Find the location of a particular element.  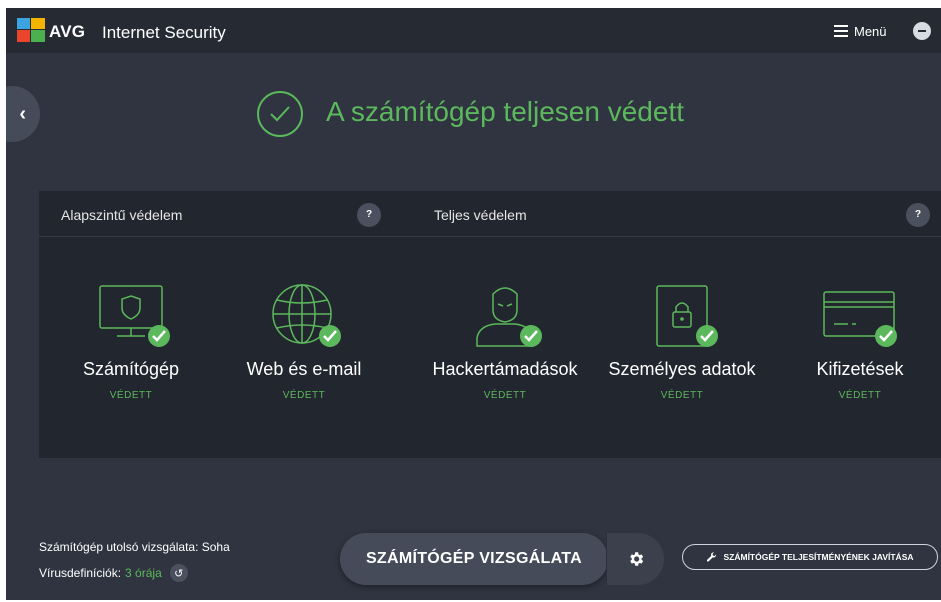

refresh-icon: ↺ is located at coordinates (178, 573).